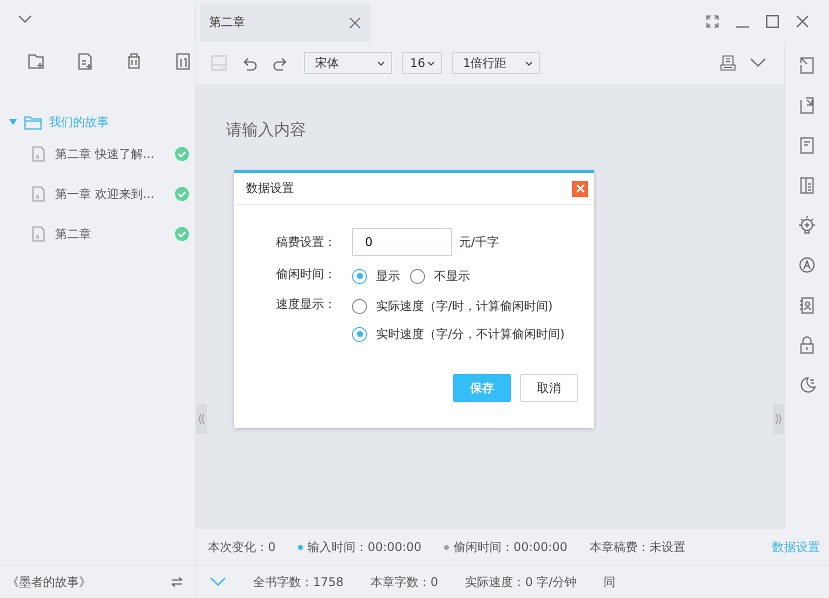  What do you see at coordinates (266, 130) in the screenshot?
I see `editor-placeholder: 请输入内容` at bounding box center [266, 130].